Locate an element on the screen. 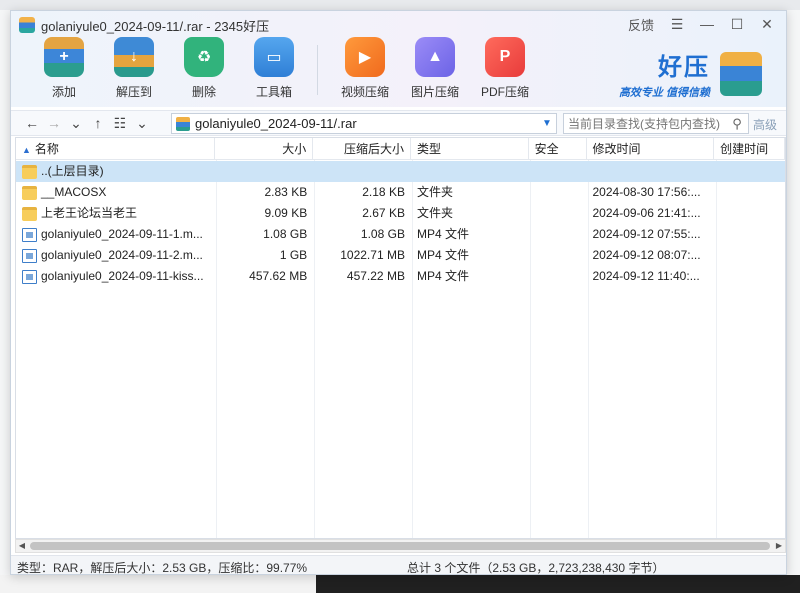  file-size: 2.83 KB is located at coordinates (286, 192).